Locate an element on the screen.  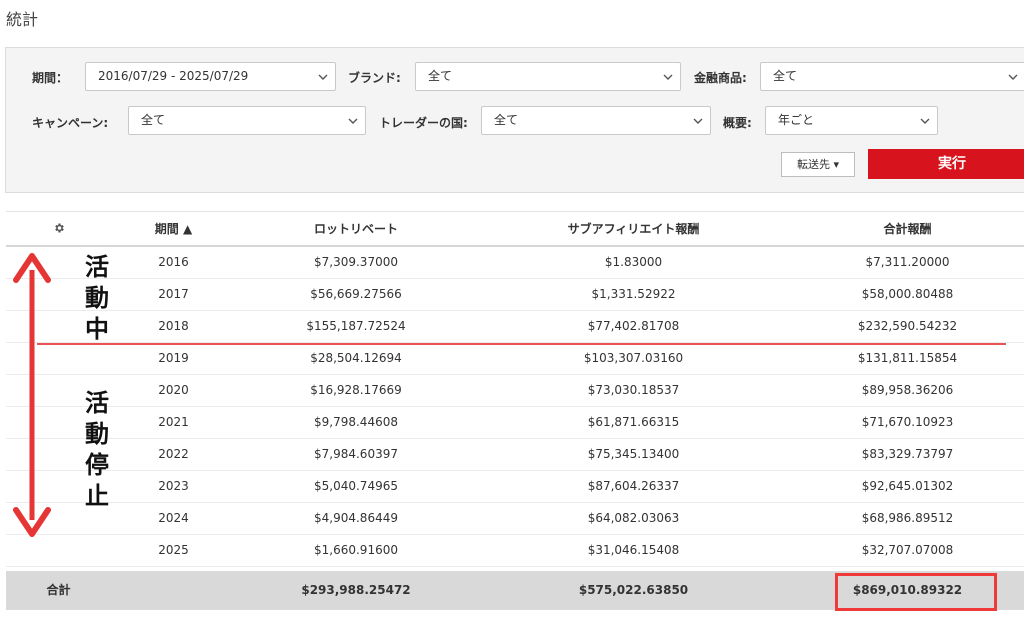
year-cell: 2021 is located at coordinates (173, 422).